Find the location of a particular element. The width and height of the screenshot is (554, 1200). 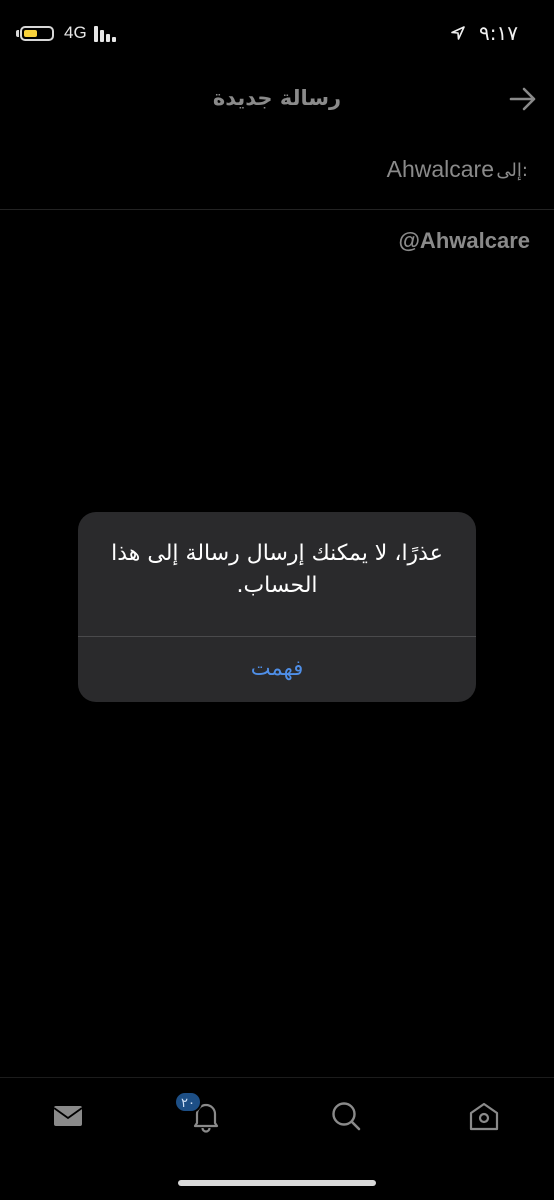

battery-nub is located at coordinates (17, 33).